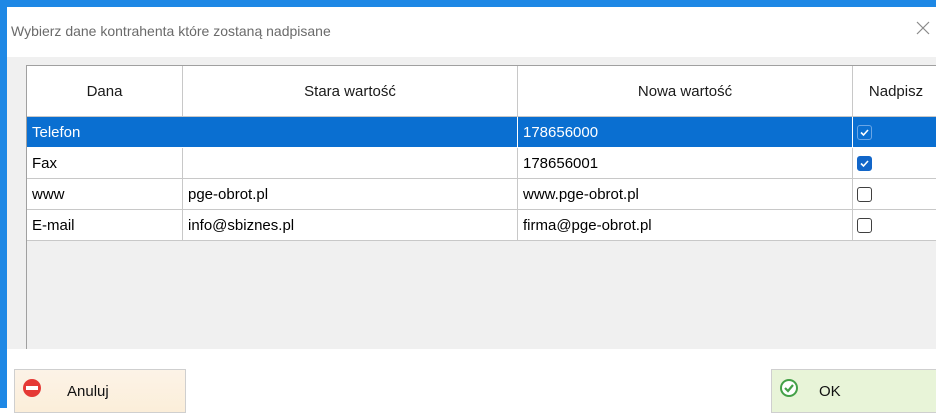 The image size is (936, 413). Describe the element at coordinates (105, 225) in the screenshot. I see `cell-dana: E-mail` at that location.